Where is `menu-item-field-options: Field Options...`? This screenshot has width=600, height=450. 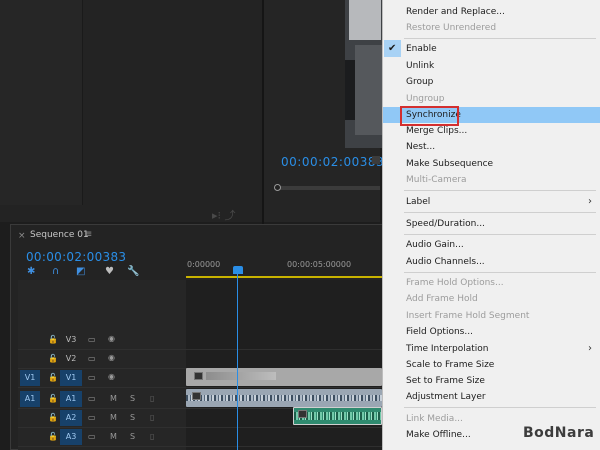 menu-item-field-options: Field Options... is located at coordinates (491, 332).